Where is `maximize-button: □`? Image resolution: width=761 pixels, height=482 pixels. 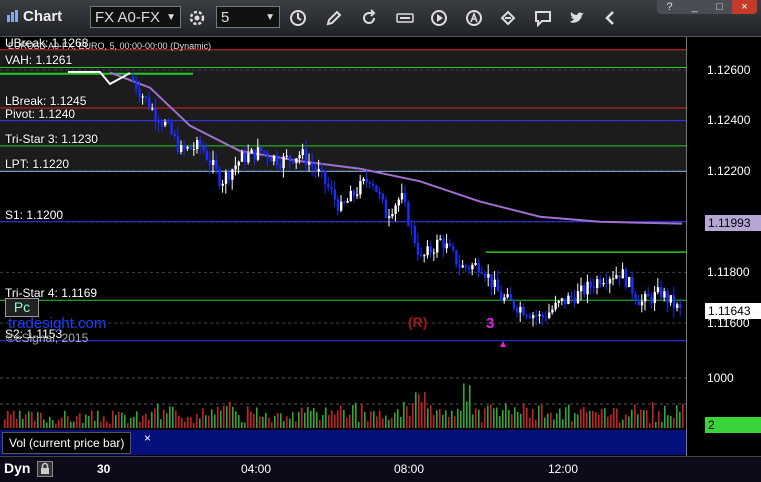 maximize-button: □ is located at coordinates (719, 7).